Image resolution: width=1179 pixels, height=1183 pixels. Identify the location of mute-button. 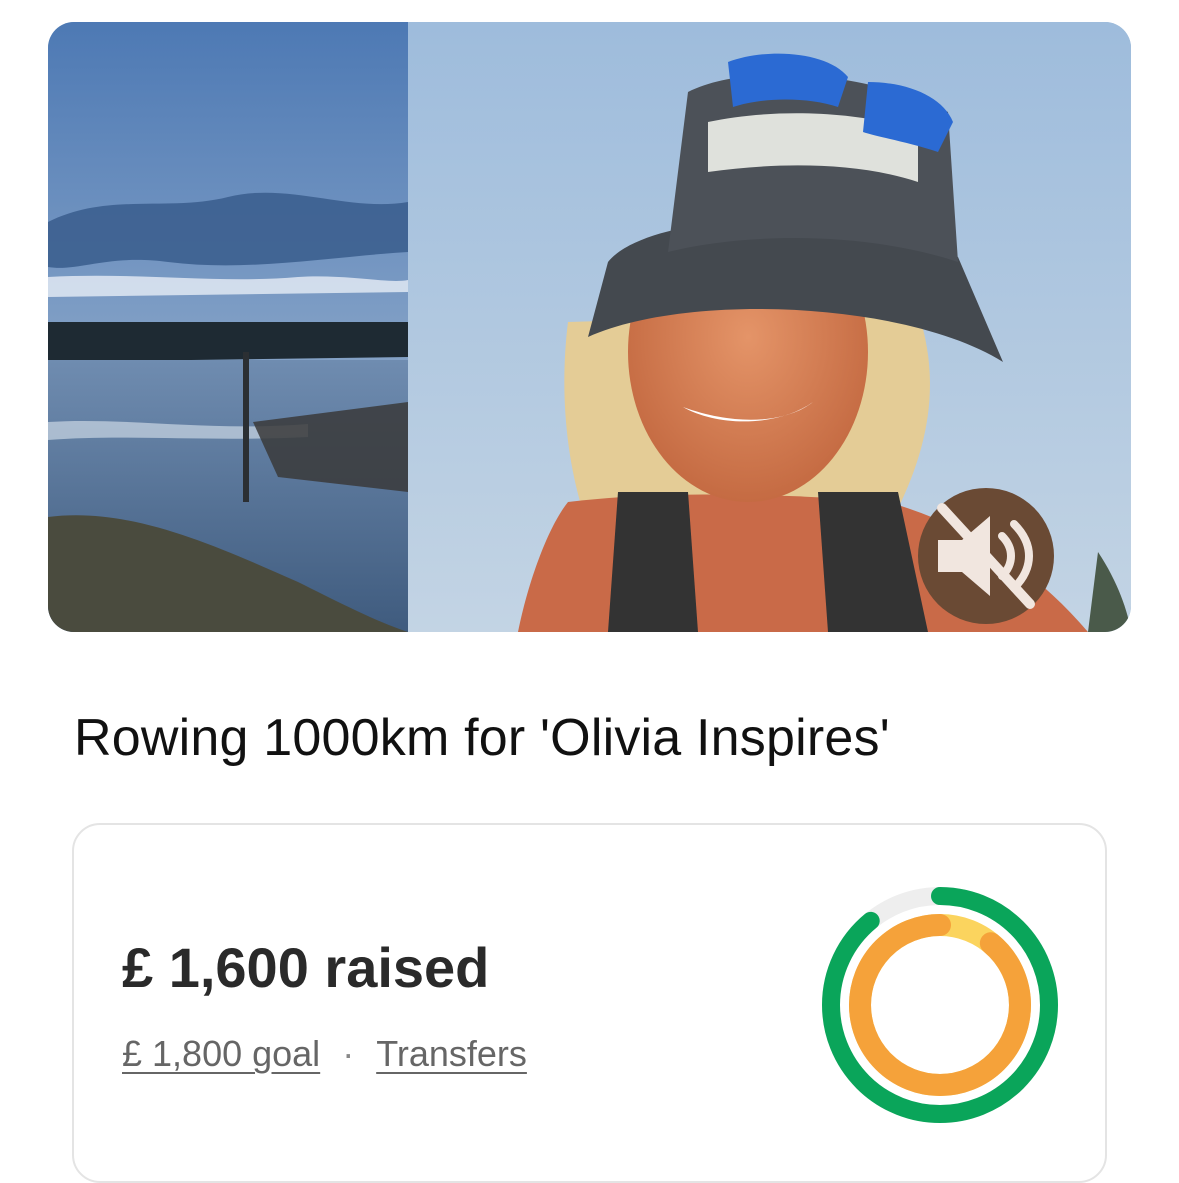
(986, 556).